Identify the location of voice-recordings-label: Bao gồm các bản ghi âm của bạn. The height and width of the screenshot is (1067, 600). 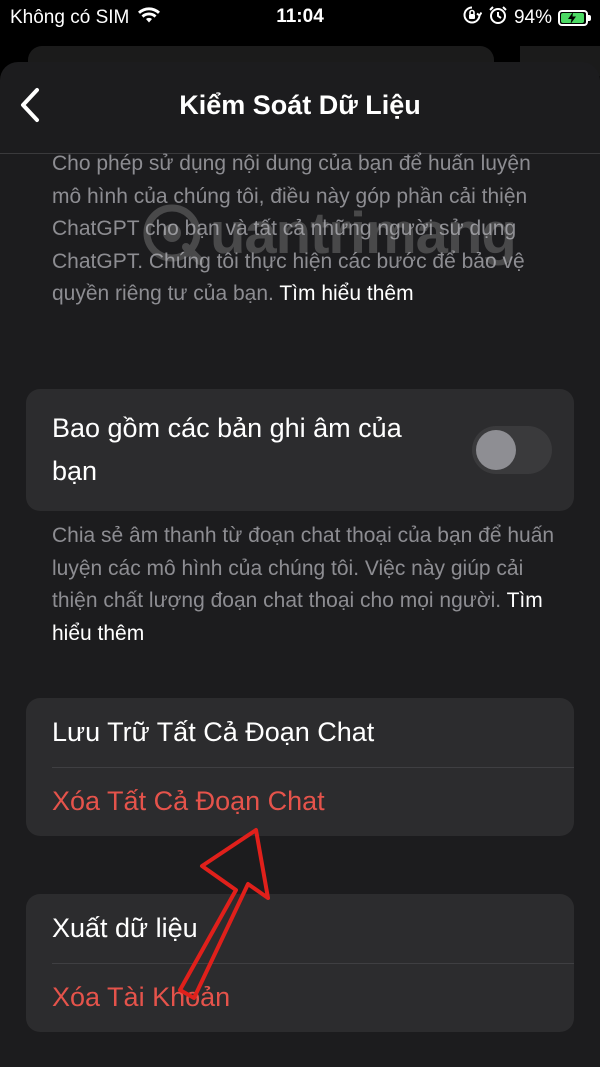
(227, 449).